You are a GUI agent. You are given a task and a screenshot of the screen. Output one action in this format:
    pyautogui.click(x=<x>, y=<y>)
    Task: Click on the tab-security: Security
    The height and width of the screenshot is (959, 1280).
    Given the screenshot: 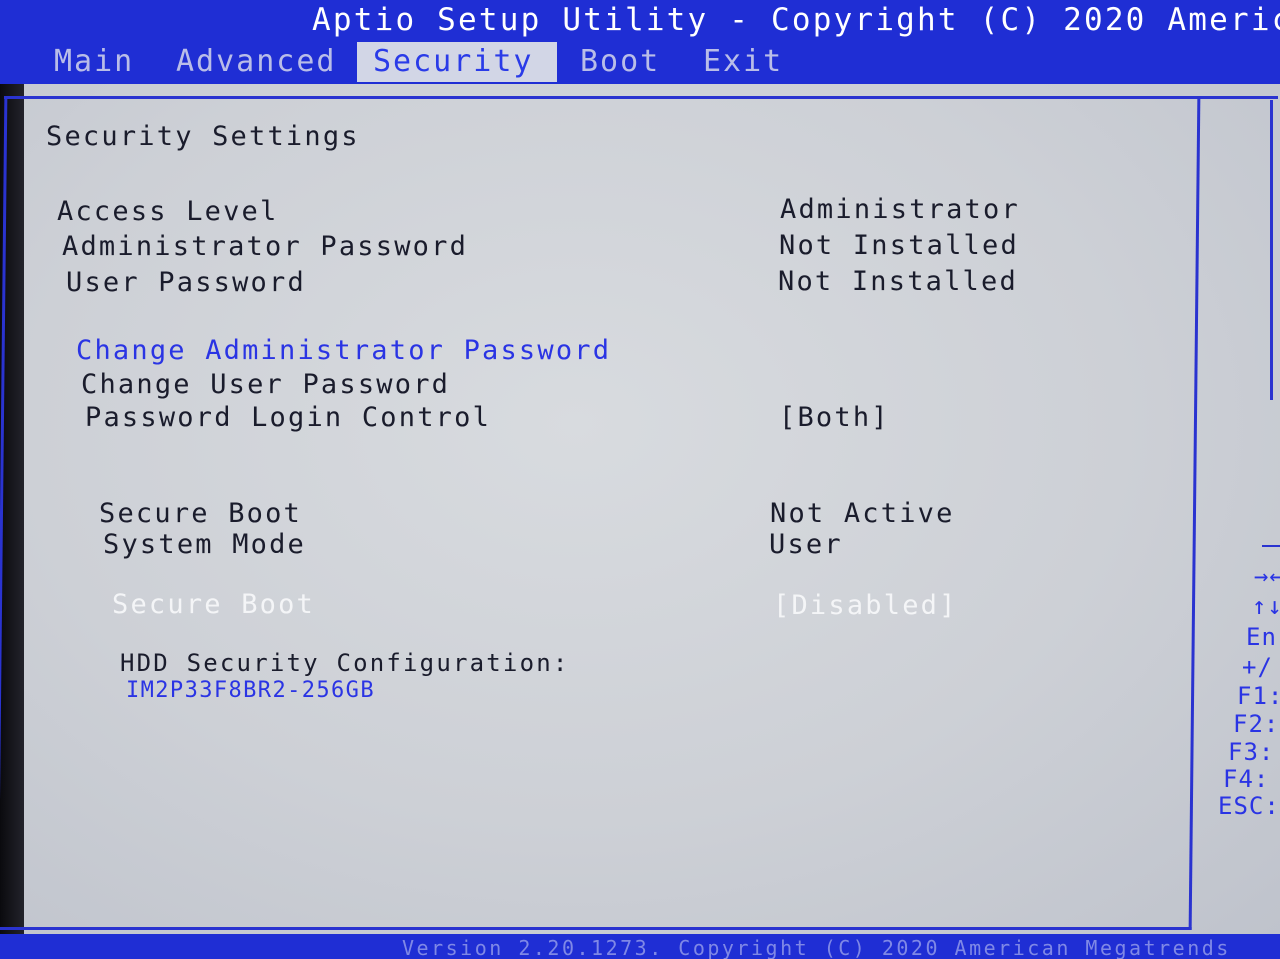 What is the action you would take?
    pyautogui.click(x=457, y=62)
    